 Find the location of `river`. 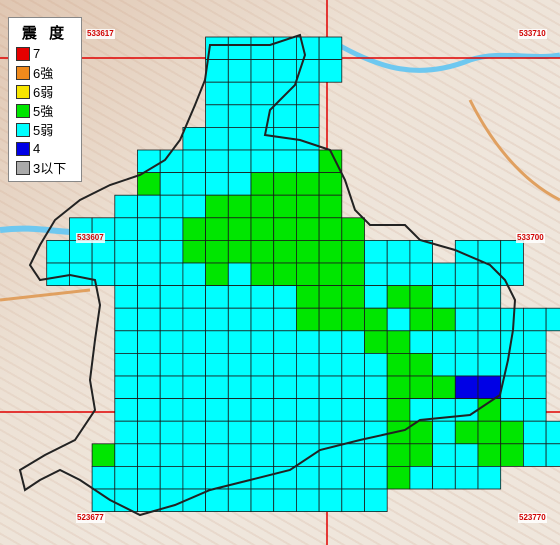

river is located at coordinates (444, 55).